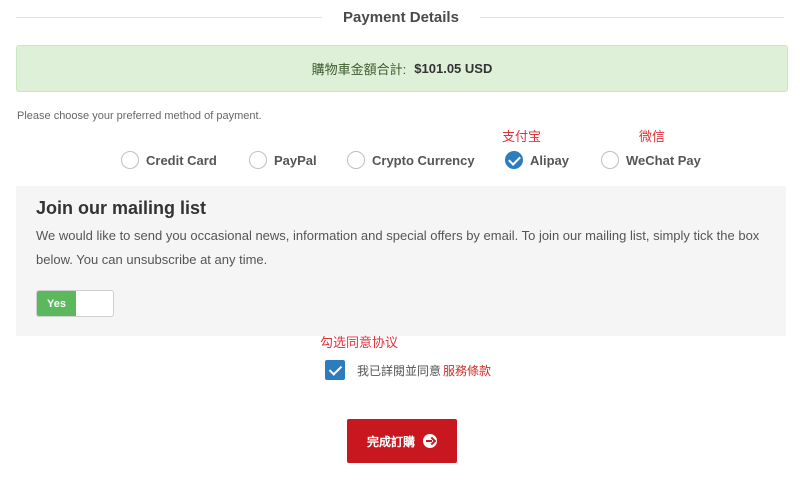 This screenshot has width=800, height=482. I want to click on payment-option-crypto: Crypto Currency, so click(411, 160).